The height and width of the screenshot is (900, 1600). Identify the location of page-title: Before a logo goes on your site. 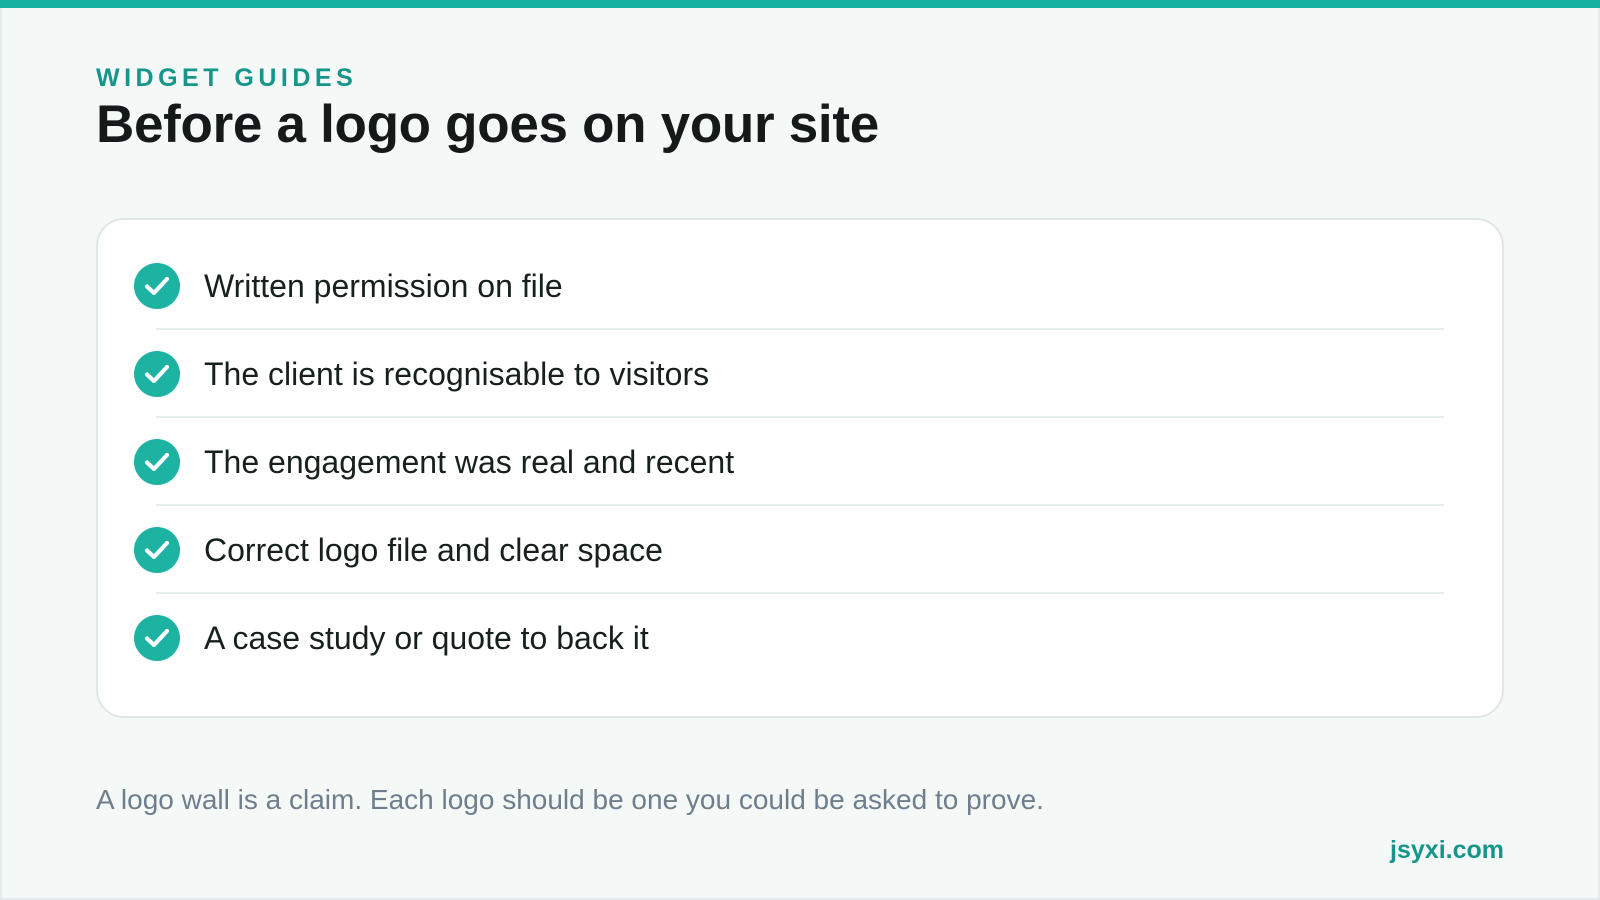
(487, 124).